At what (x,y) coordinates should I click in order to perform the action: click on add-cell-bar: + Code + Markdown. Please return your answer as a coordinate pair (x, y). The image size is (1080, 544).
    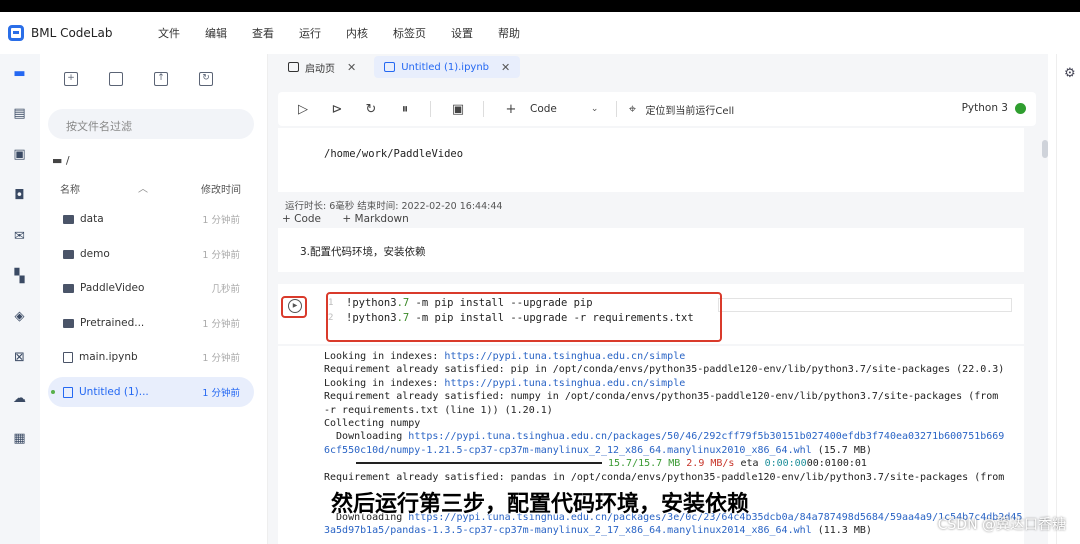
    Looking at the image, I should click on (345, 219).